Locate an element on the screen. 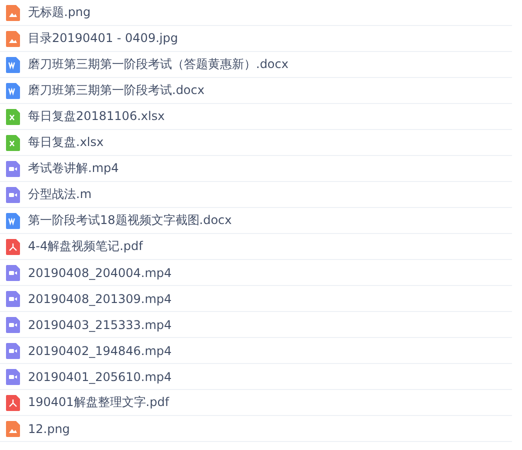  file-name: 目录20190401 - 0409.jpg is located at coordinates (103, 38).